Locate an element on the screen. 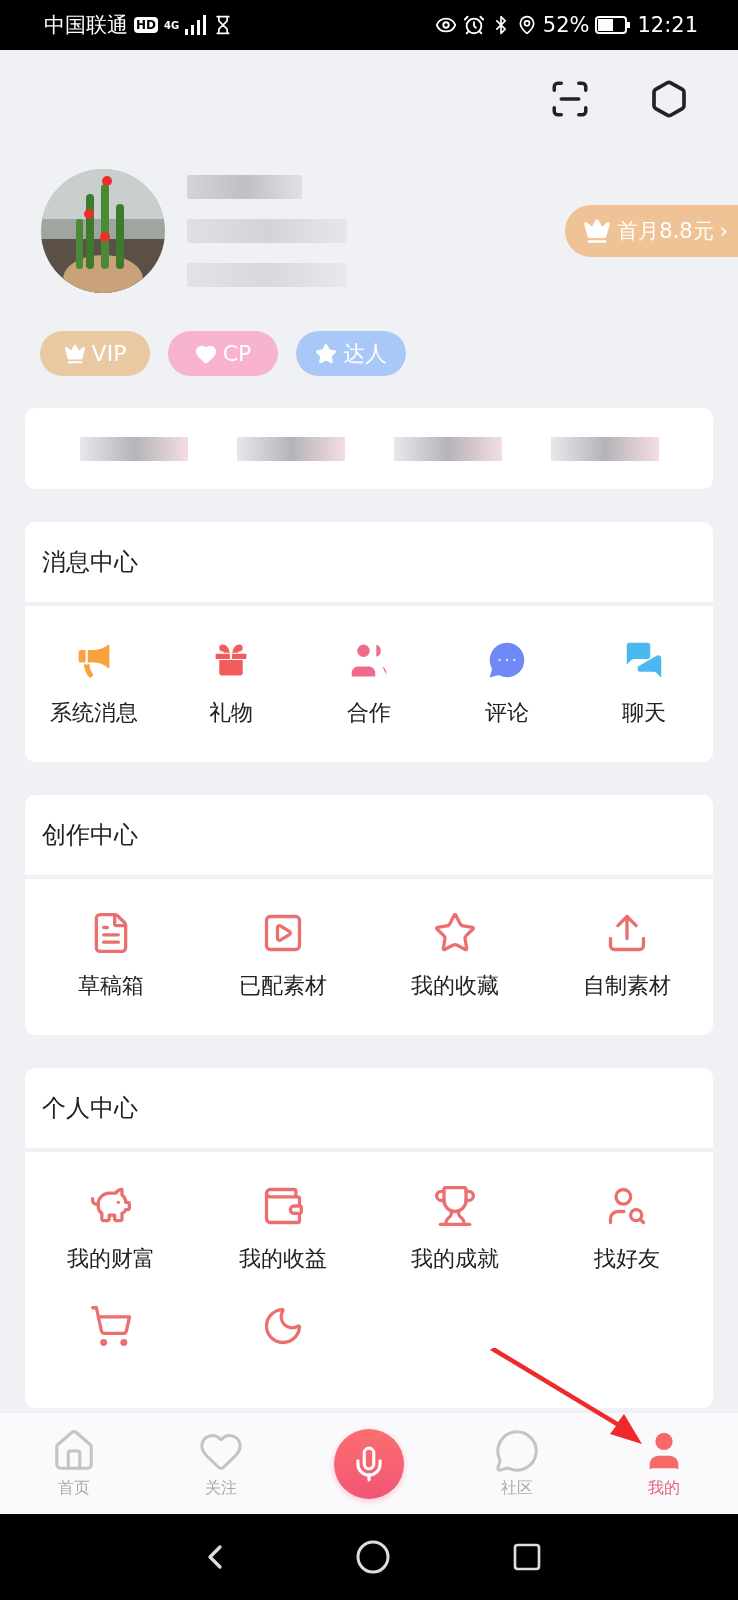 The height and width of the screenshot is (1600, 738). menu-label: 评论 is located at coordinates (506, 713).